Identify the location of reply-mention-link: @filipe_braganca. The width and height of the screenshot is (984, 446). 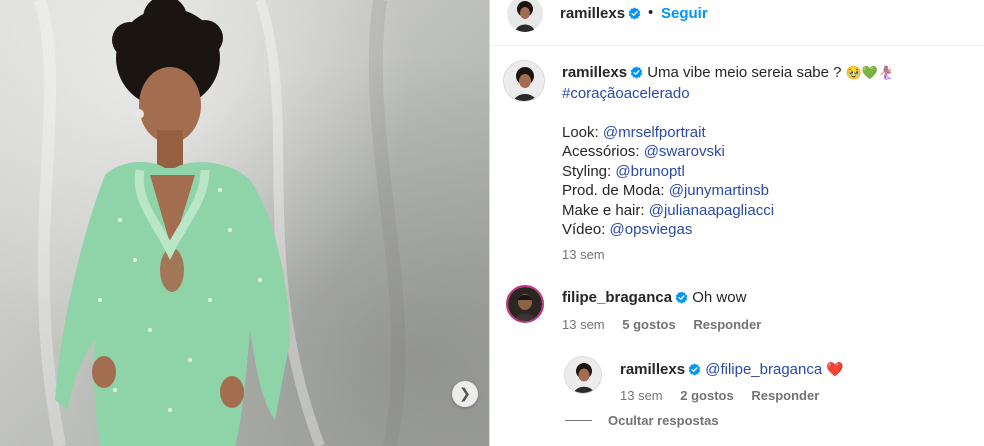
(763, 369).